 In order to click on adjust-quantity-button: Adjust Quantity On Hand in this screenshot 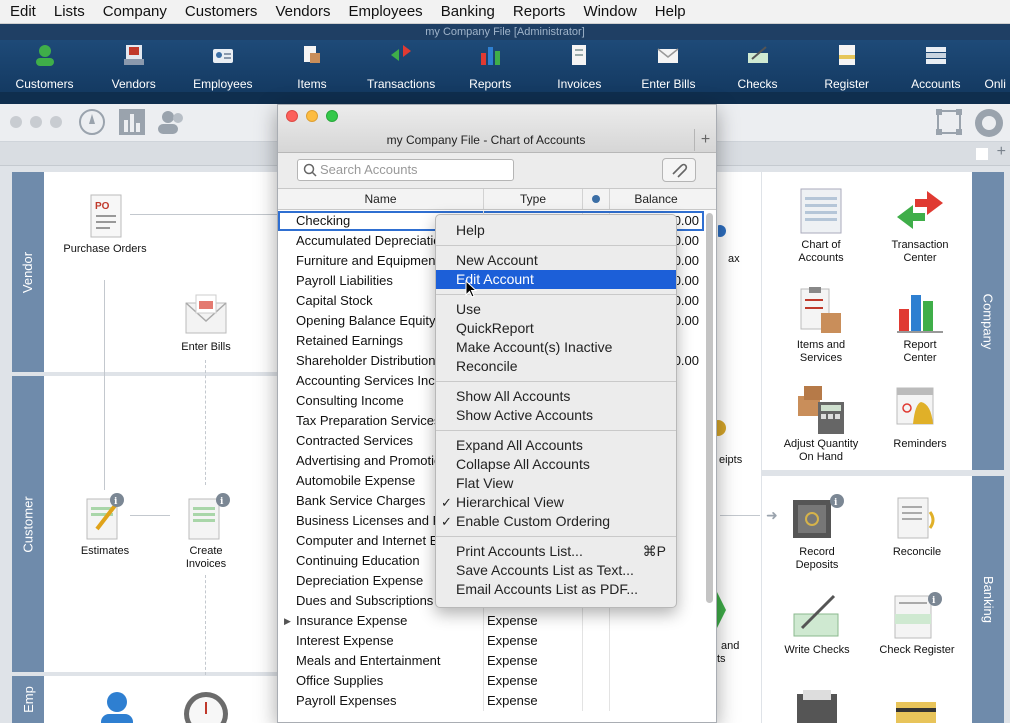, I will do `click(821, 425)`.